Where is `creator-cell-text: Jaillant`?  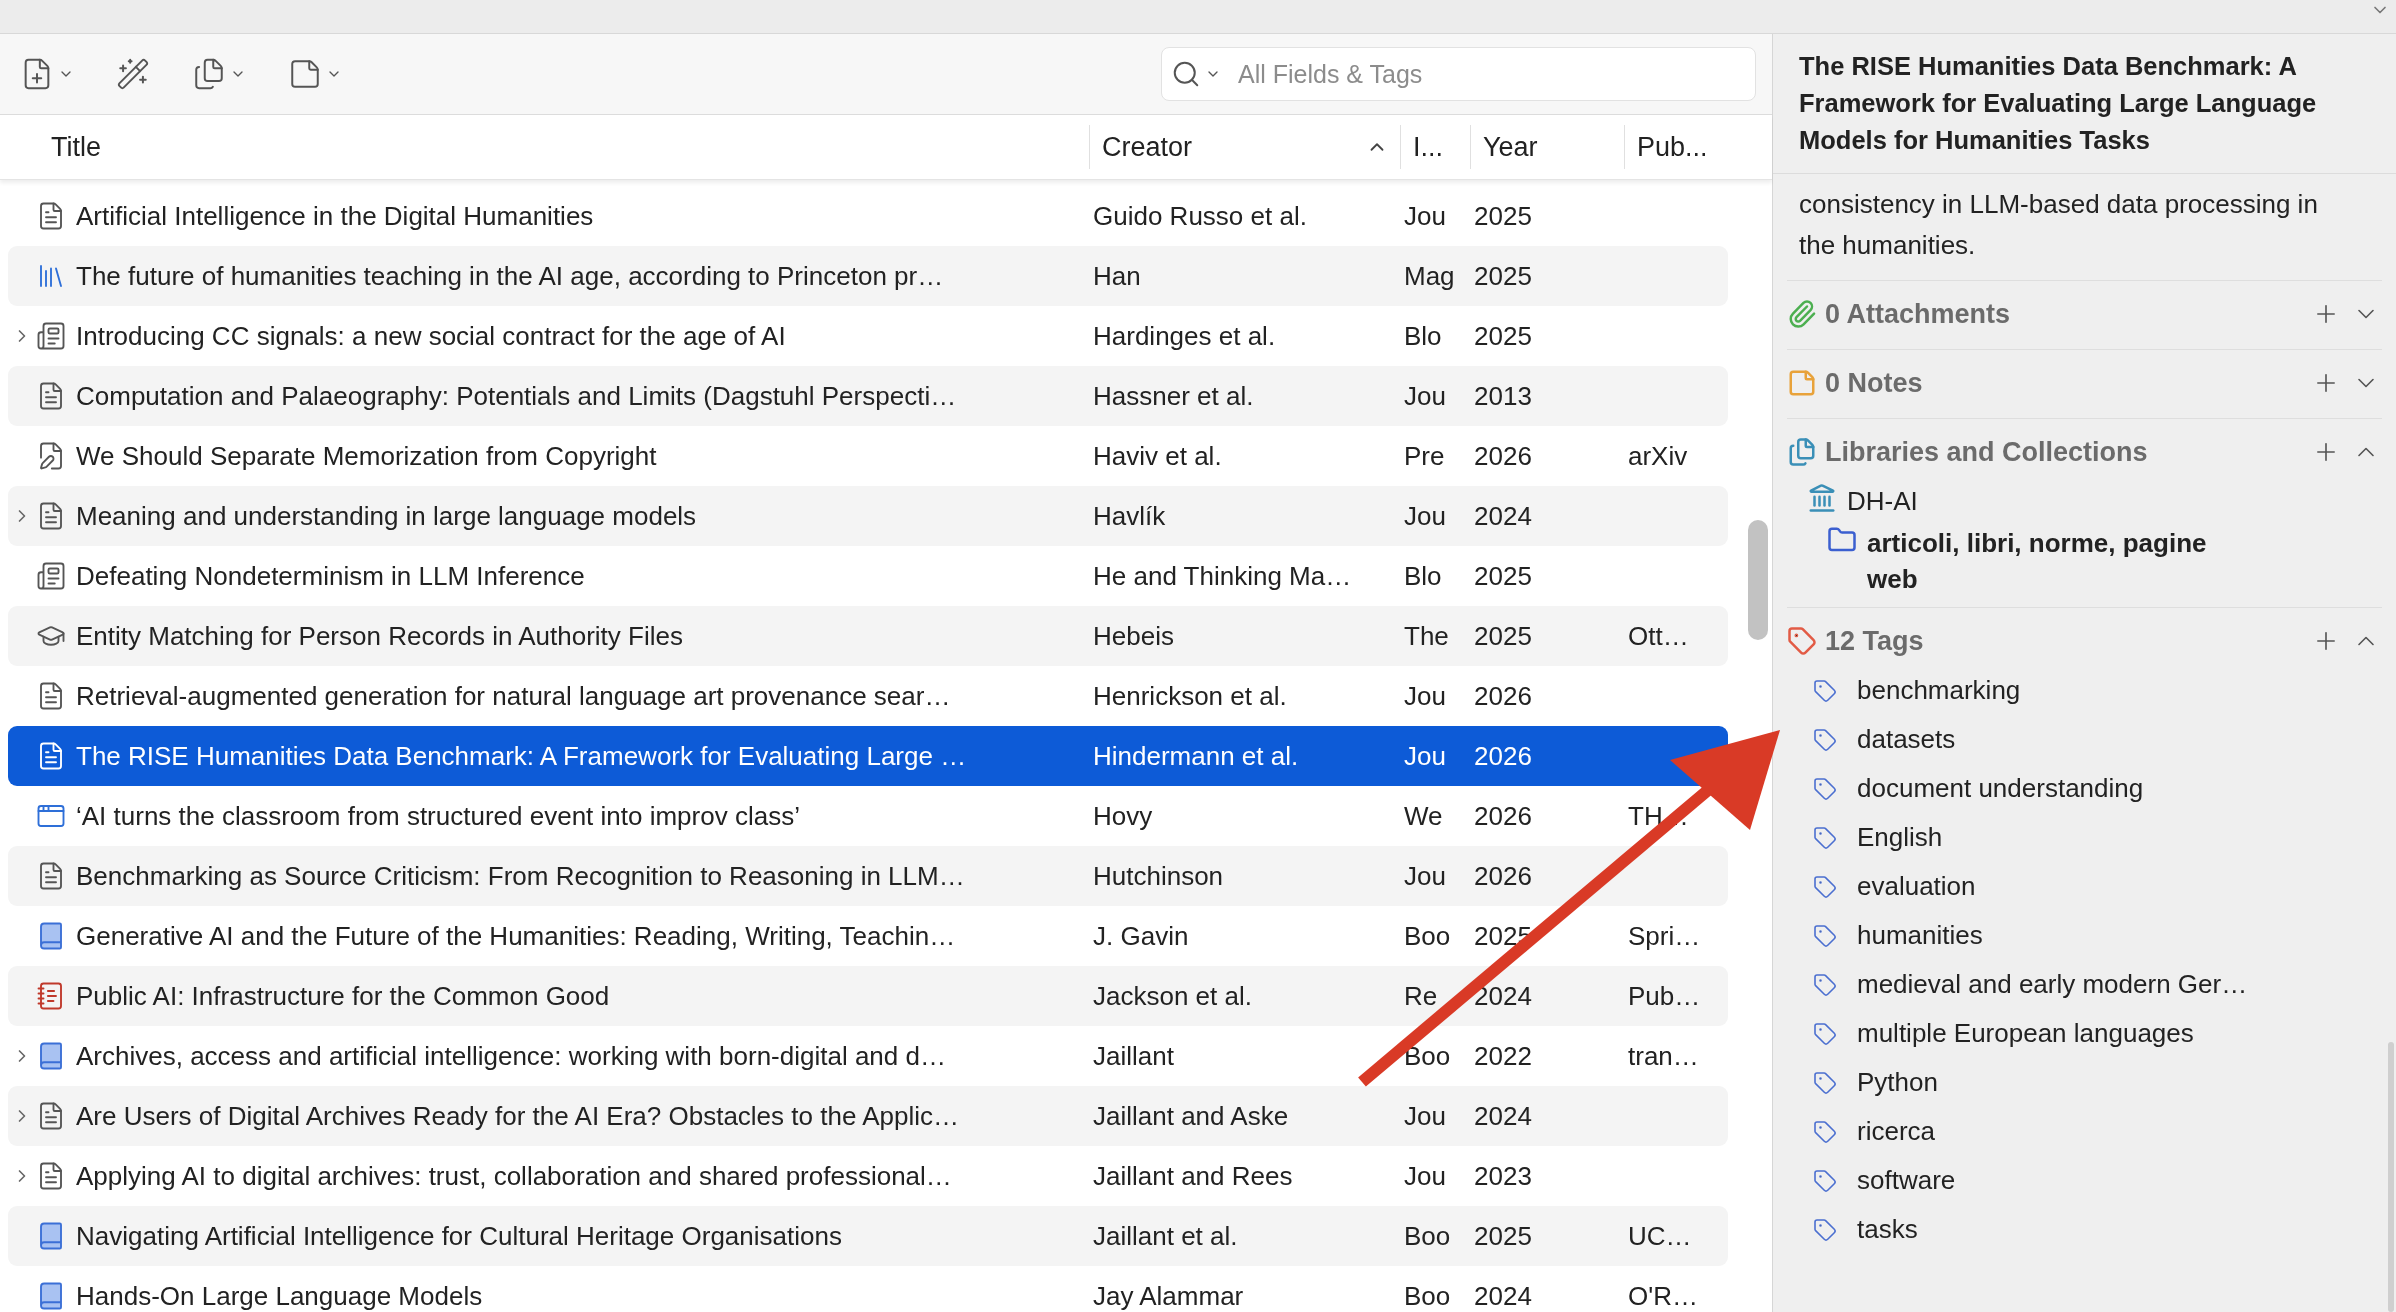
creator-cell-text: Jaillant is located at coordinates (1133, 1056).